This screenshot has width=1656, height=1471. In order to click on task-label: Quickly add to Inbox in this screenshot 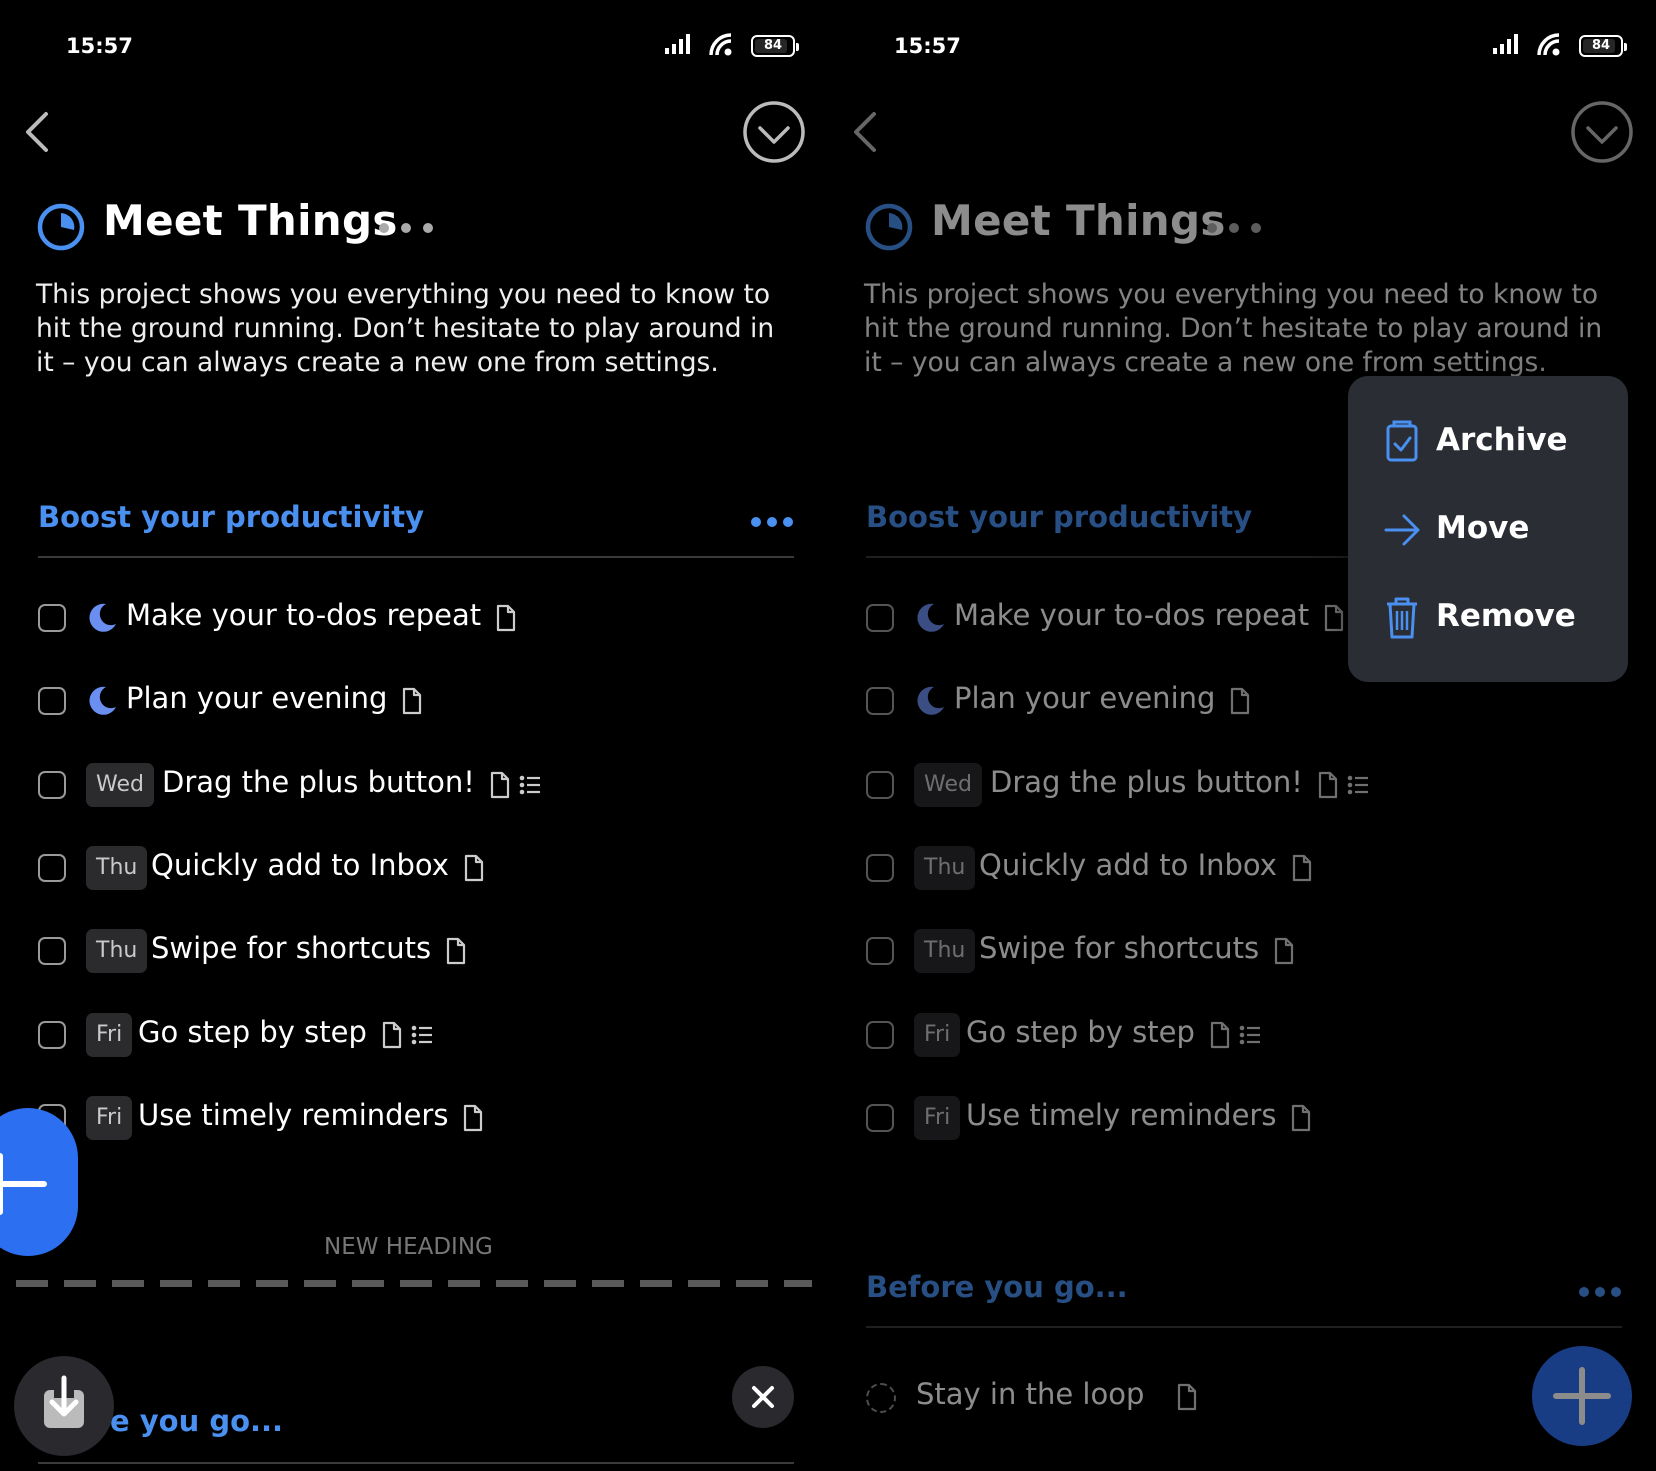, I will do `click(300, 864)`.